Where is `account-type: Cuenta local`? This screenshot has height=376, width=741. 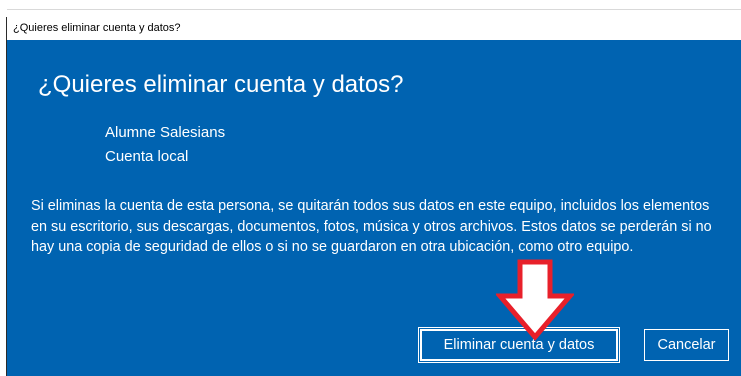 account-type: Cuenta local is located at coordinates (147, 156).